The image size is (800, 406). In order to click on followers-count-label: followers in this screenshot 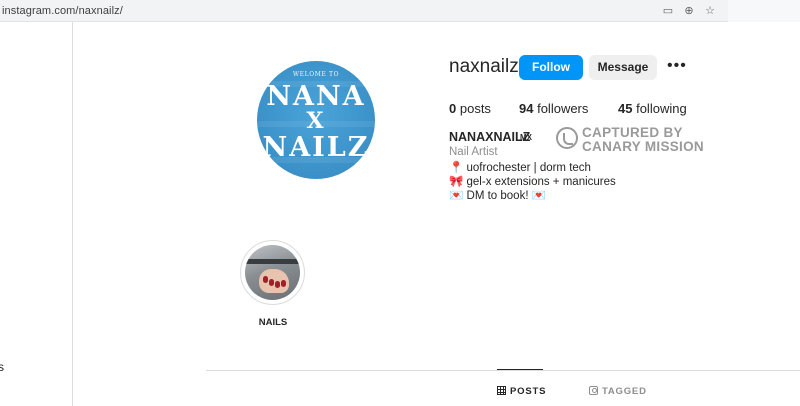, I will do `click(562, 108)`.